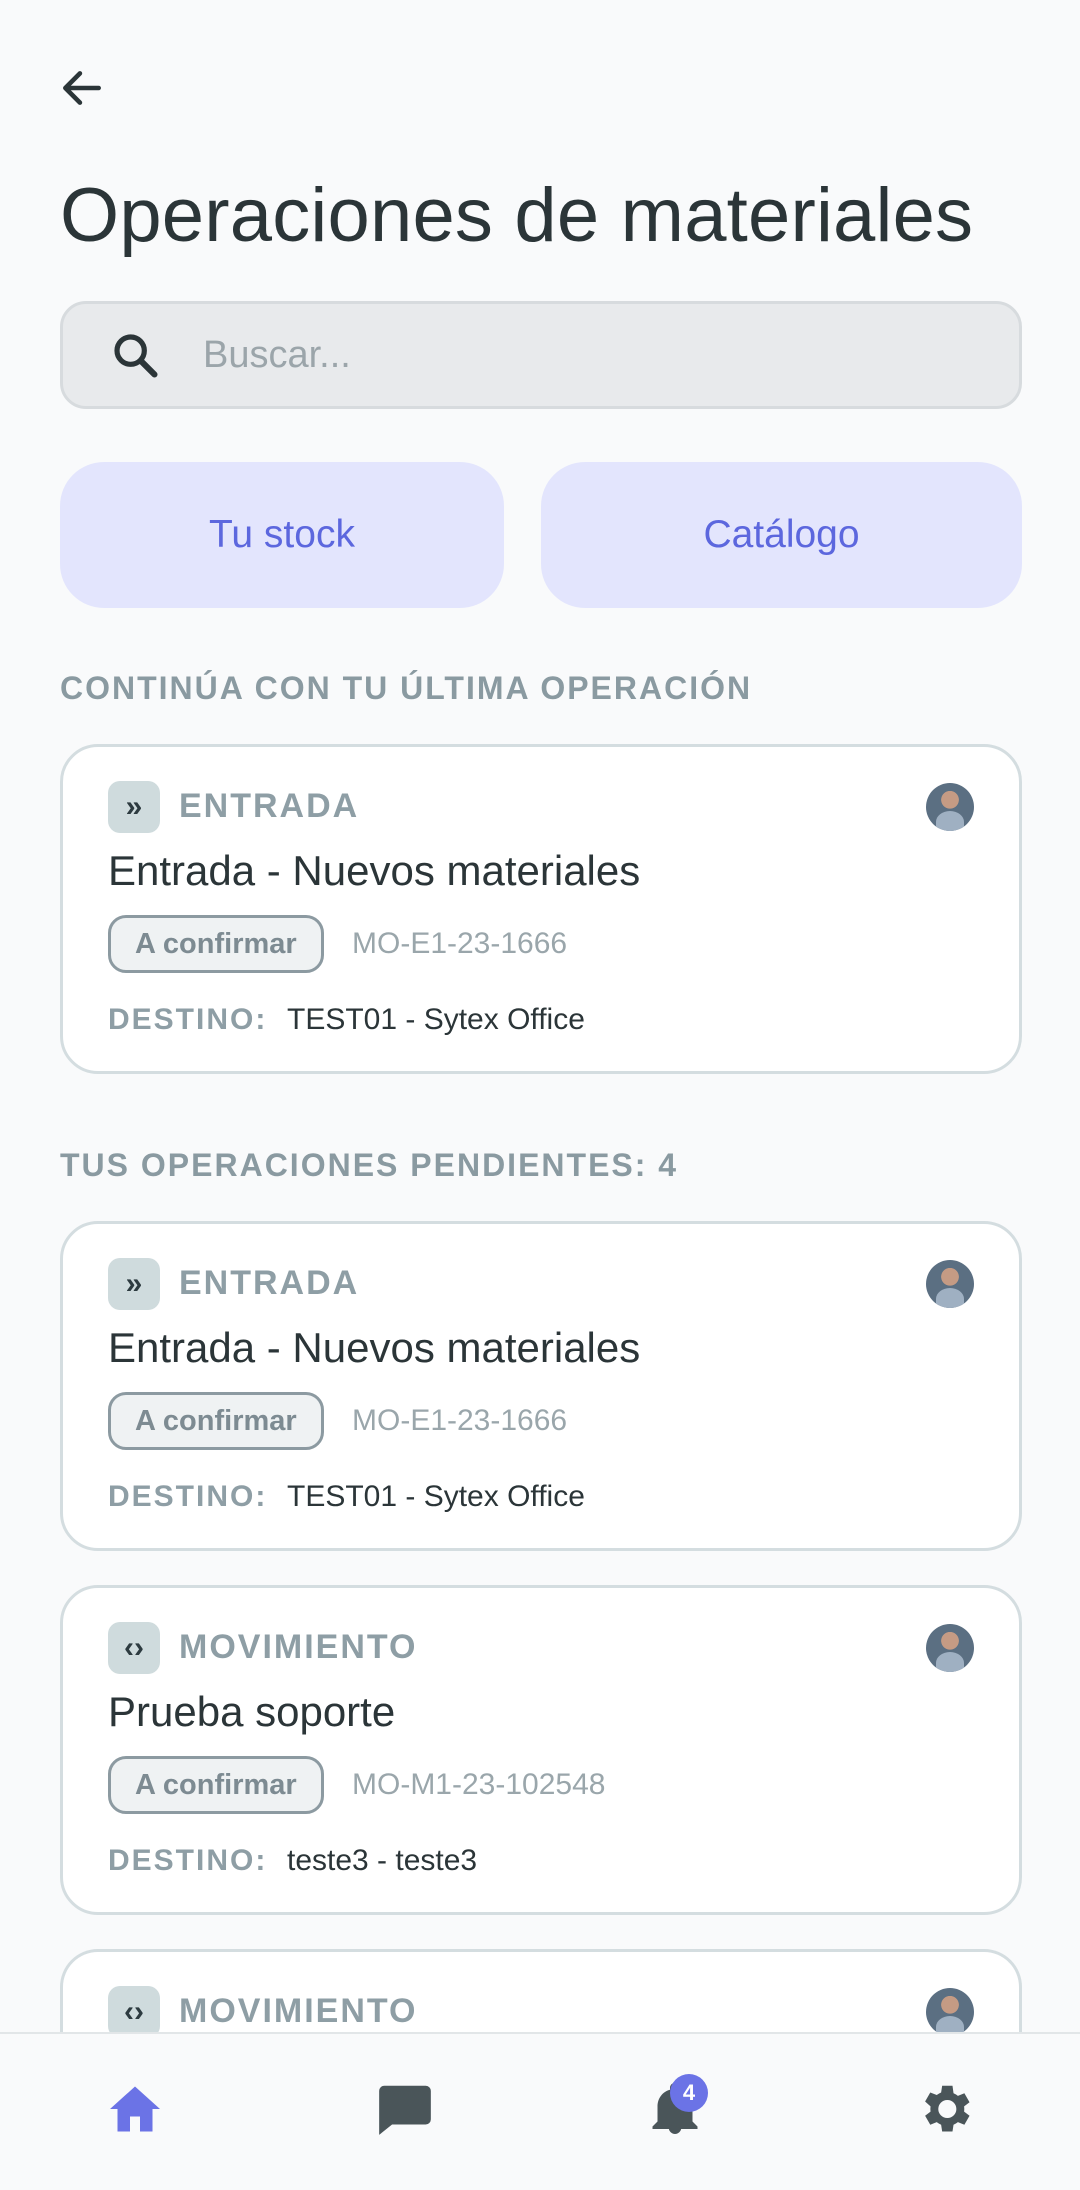  I want to click on nav-settings, so click(945, 2109).